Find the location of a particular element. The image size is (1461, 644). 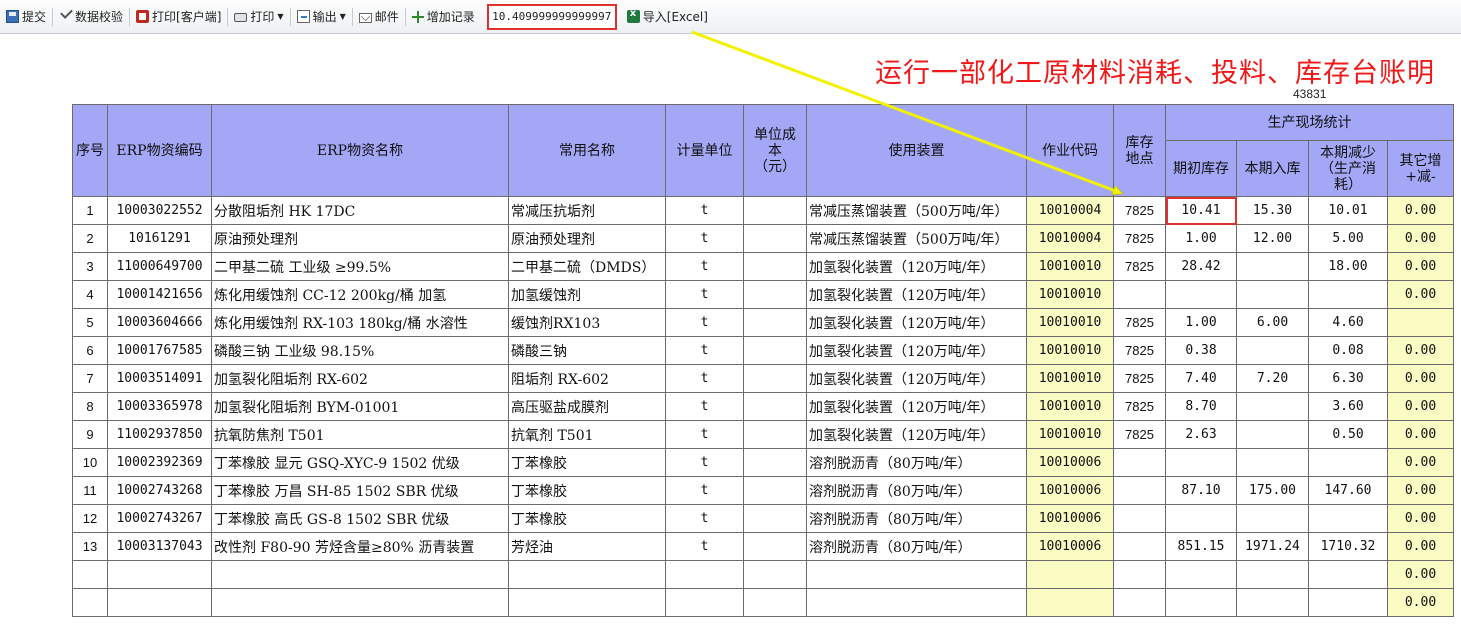

cell-inflow: 6.00 is located at coordinates (1272, 322).